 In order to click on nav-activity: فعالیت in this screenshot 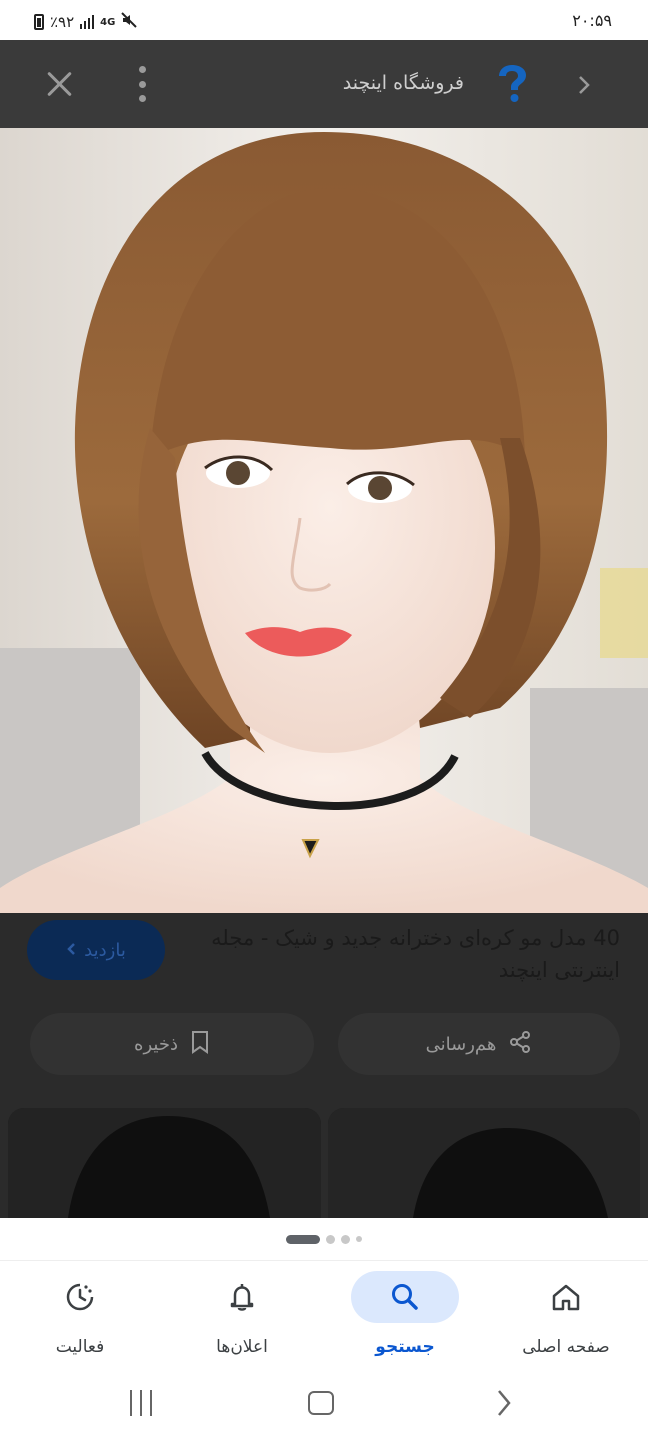, I will do `click(80, 1319)`.